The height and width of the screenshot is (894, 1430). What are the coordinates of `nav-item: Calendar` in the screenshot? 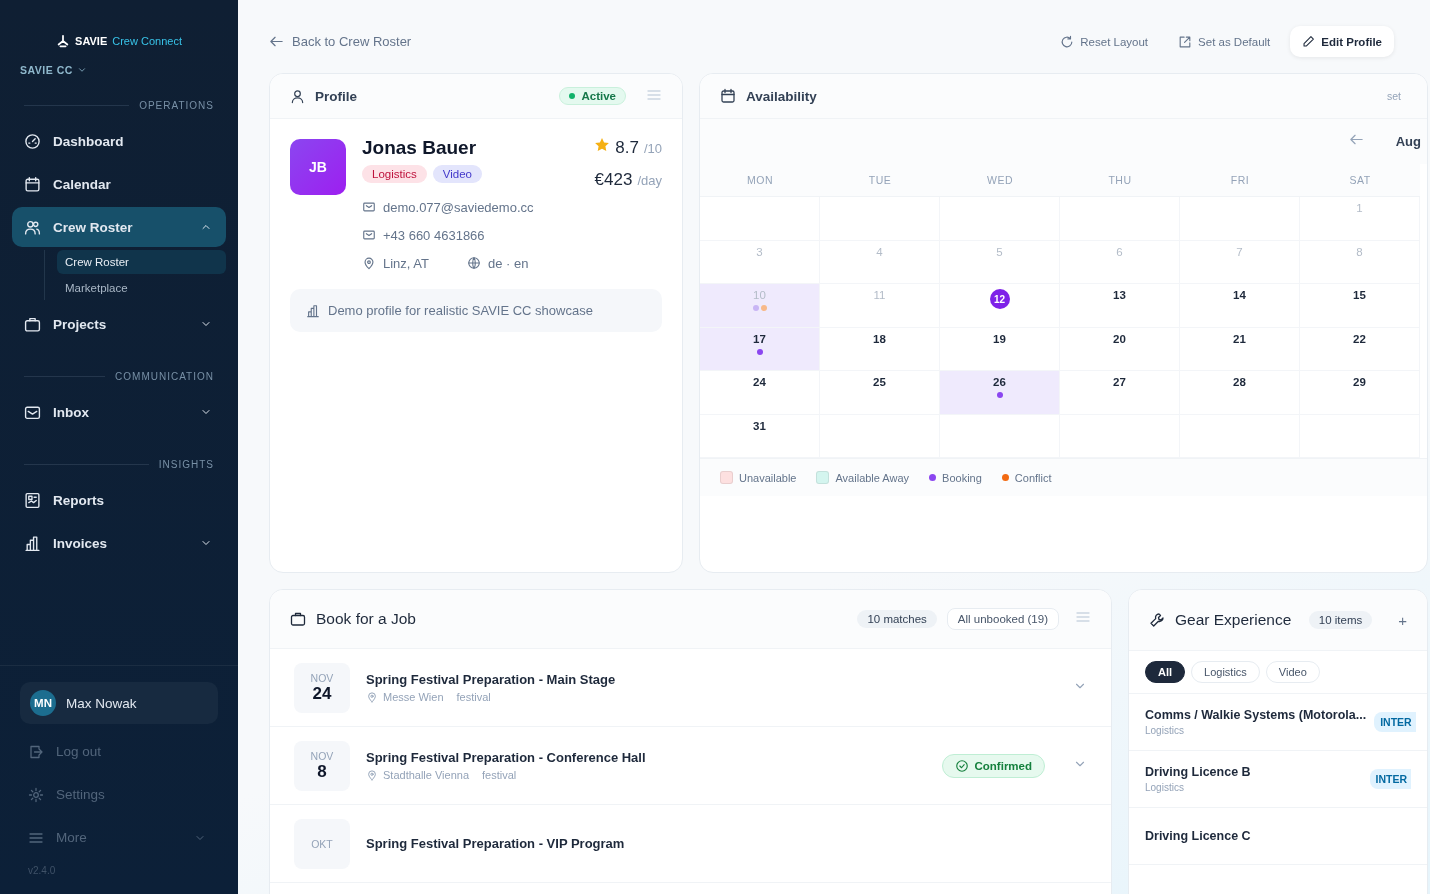 It's located at (119, 184).